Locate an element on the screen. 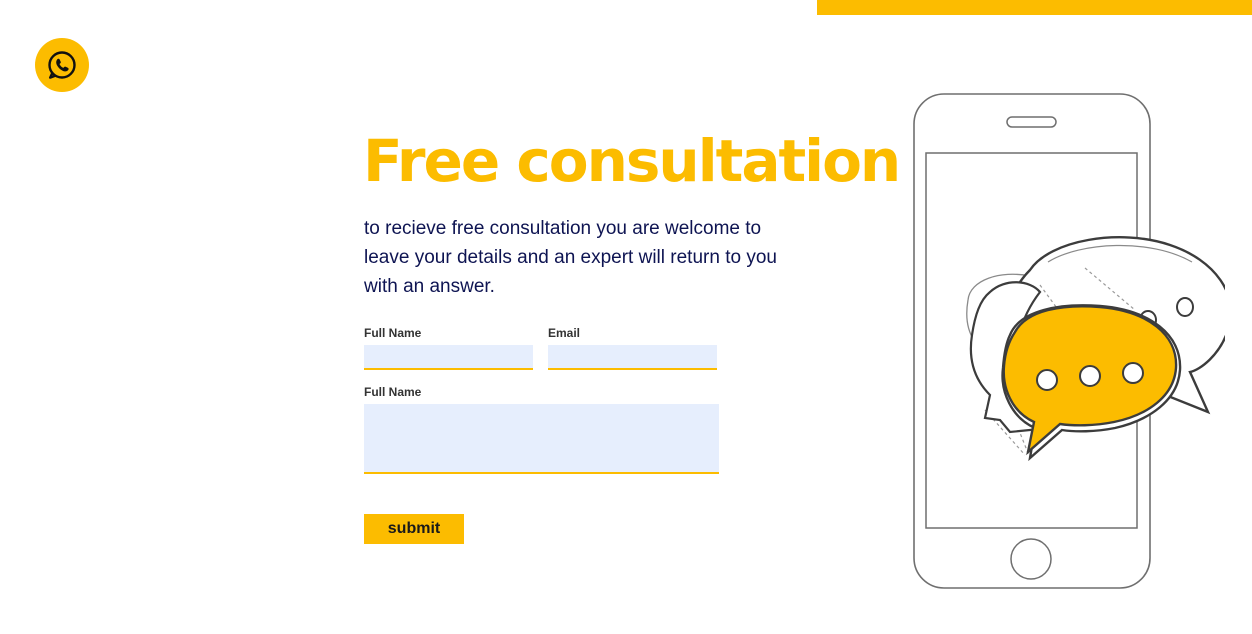  message-label: Full Name is located at coordinates (393, 392).